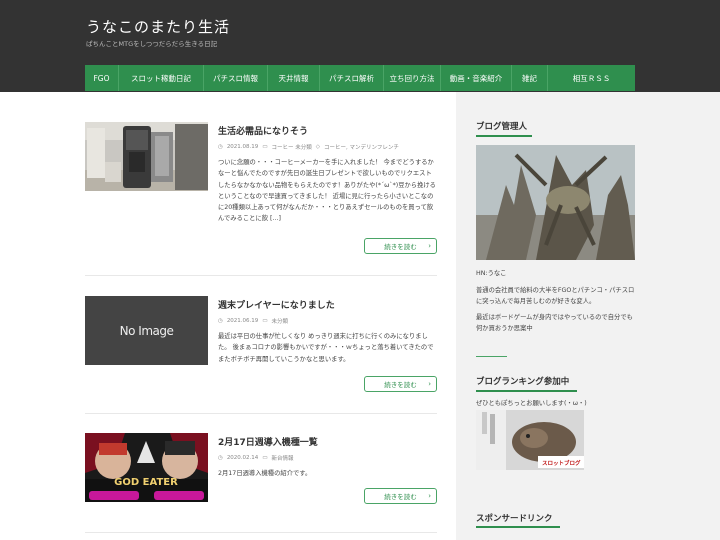  I want to click on article-title: 週末プレイヤーになりました, so click(276, 304).